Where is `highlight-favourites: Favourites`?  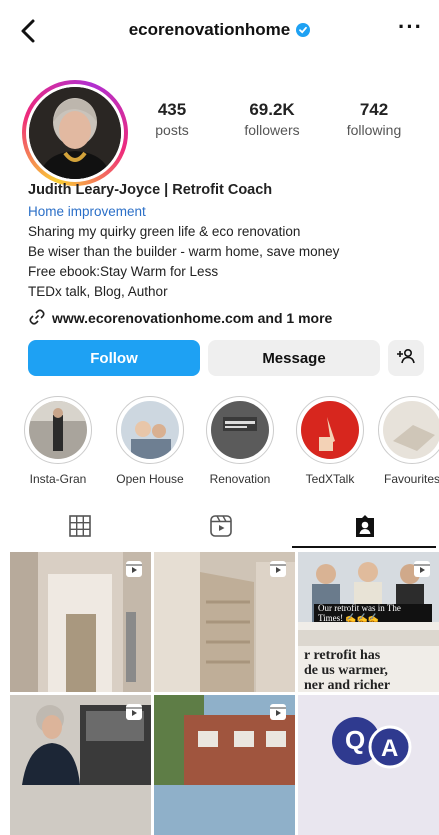
highlight-favourites: Favourites is located at coordinates (405, 441).